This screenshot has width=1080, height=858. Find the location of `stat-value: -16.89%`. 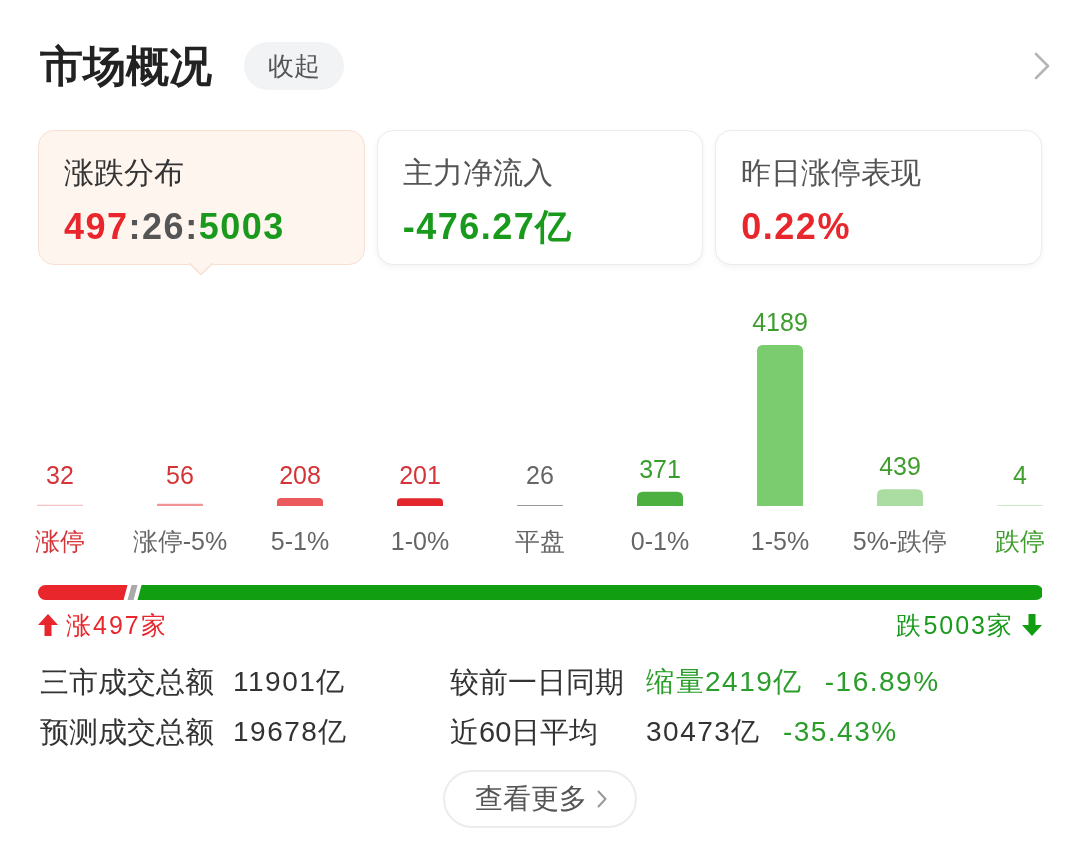

stat-value: -16.89% is located at coordinates (882, 682).